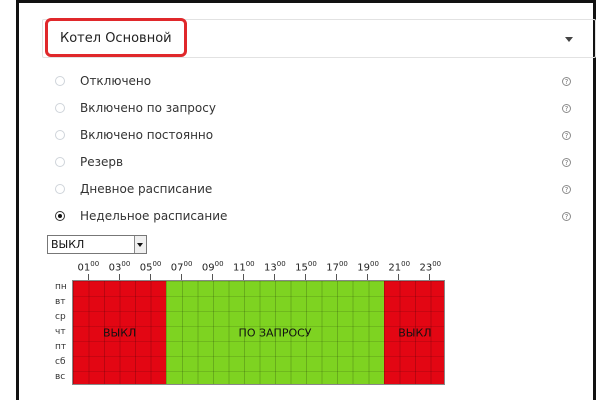  Describe the element at coordinates (306, 1) in the screenshot. I see `panel-top-border` at that location.